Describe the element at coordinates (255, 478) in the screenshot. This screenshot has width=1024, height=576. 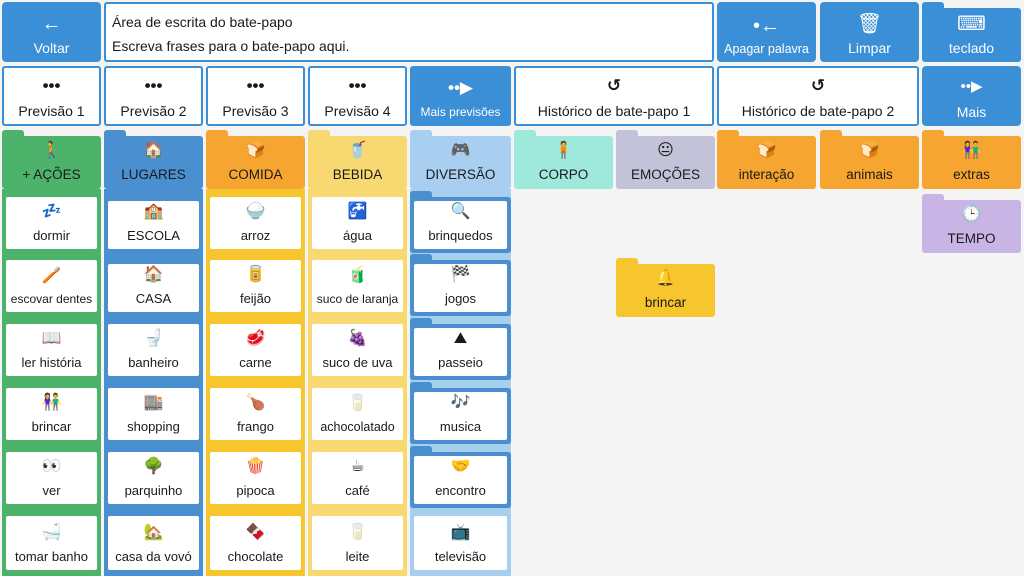
I see `tile-pipoca: 🍿 pipoca` at that location.